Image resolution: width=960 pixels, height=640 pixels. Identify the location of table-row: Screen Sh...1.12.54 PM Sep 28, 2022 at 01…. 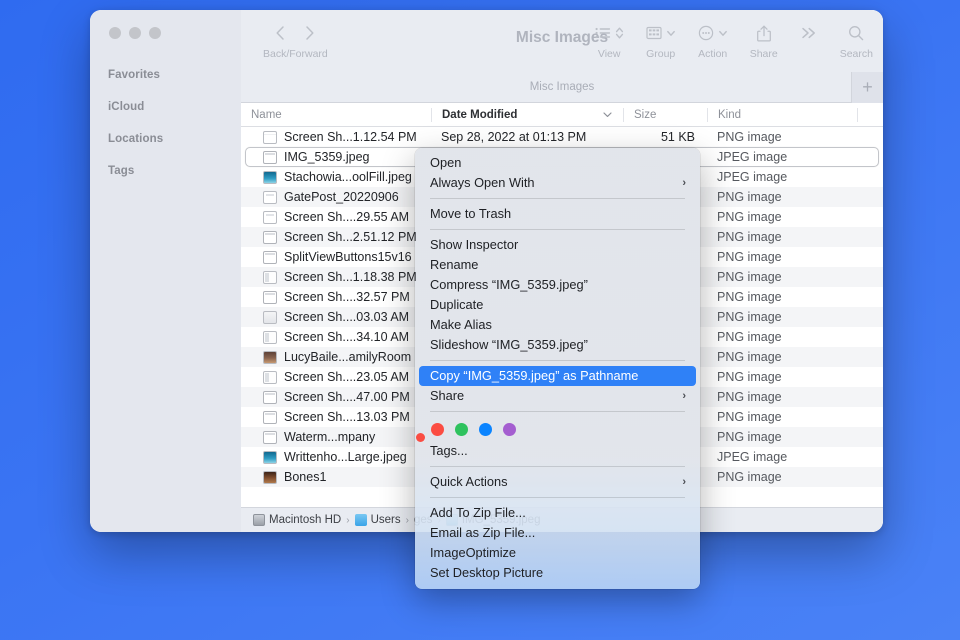
(562, 137).